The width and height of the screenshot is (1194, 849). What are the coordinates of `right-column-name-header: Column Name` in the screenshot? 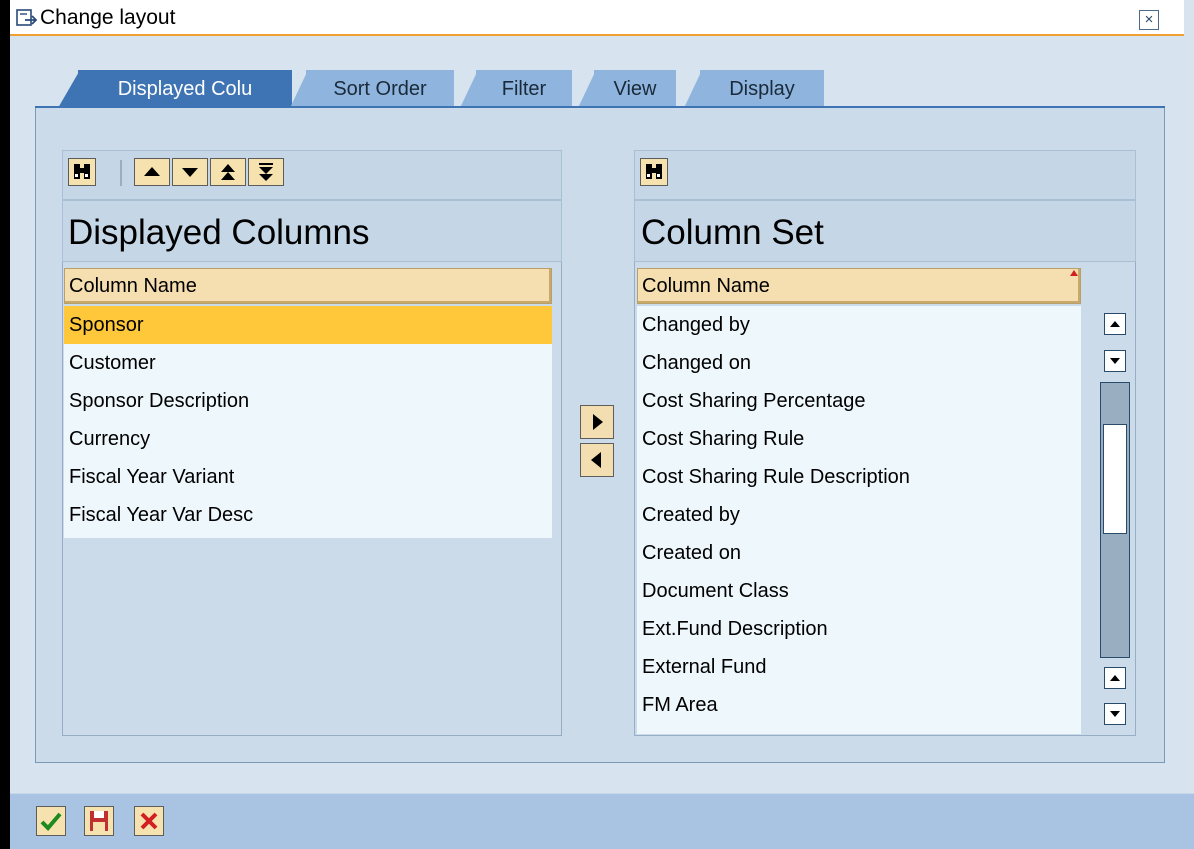 It's located at (859, 286).